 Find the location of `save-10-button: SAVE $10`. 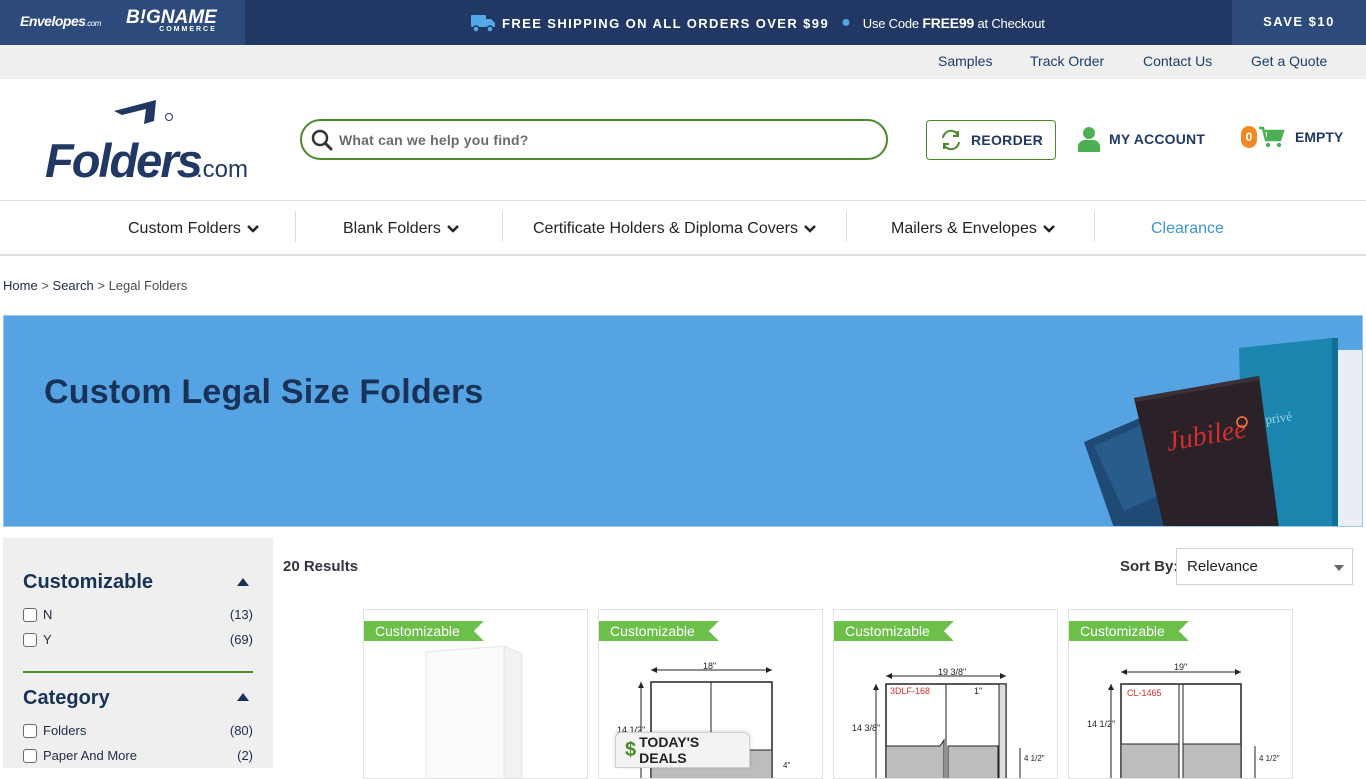

save-10-button: SAVE $10 is located at coordinates (1299, 22).